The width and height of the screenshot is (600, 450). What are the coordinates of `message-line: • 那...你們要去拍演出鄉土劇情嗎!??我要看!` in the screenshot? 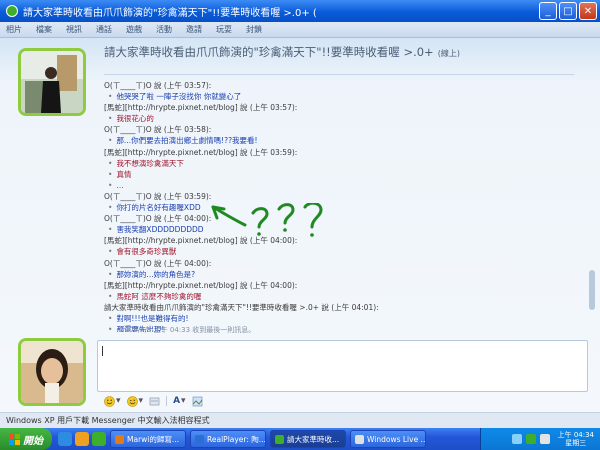 It's located at (344, 140).